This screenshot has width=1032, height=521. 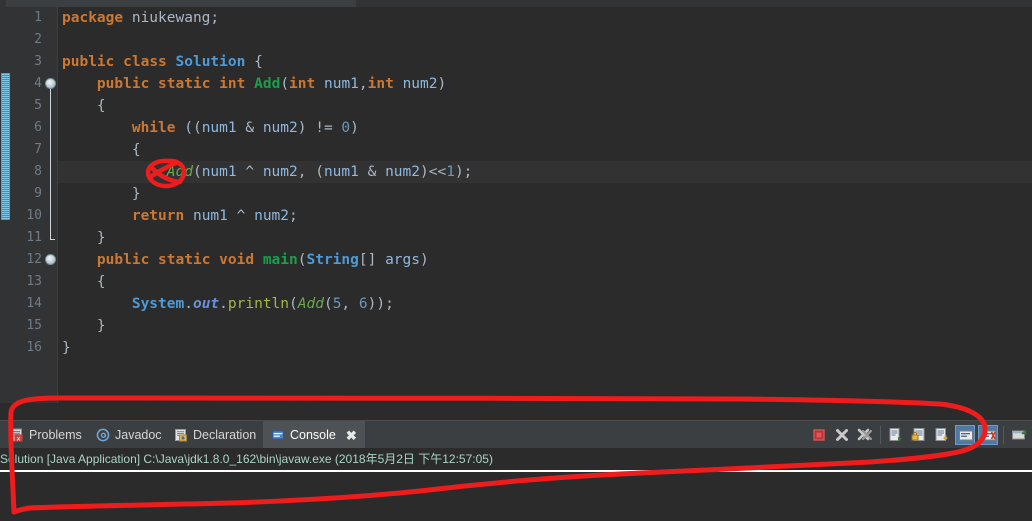 I want to click on line-number: 12, so click(x=34, y=259).